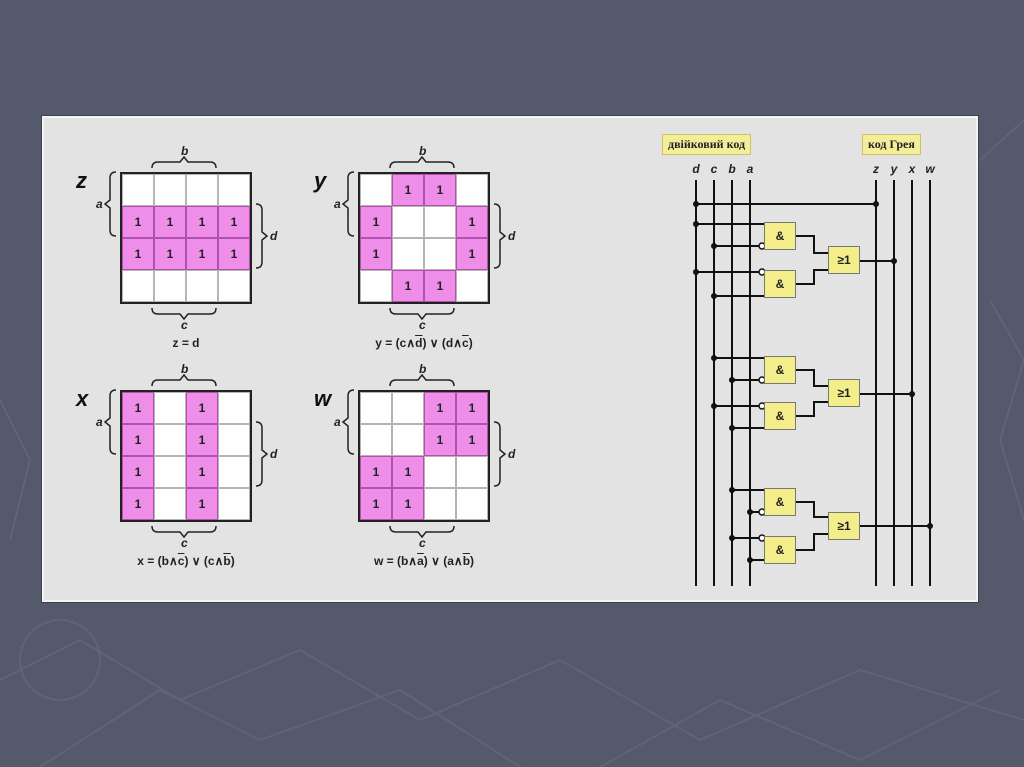 Image resolution: width=1024 pixels, height=767 pixels. Describe the element at coordinates (912, 169) in the screenshot. I see `output-label-x: x` at that location.